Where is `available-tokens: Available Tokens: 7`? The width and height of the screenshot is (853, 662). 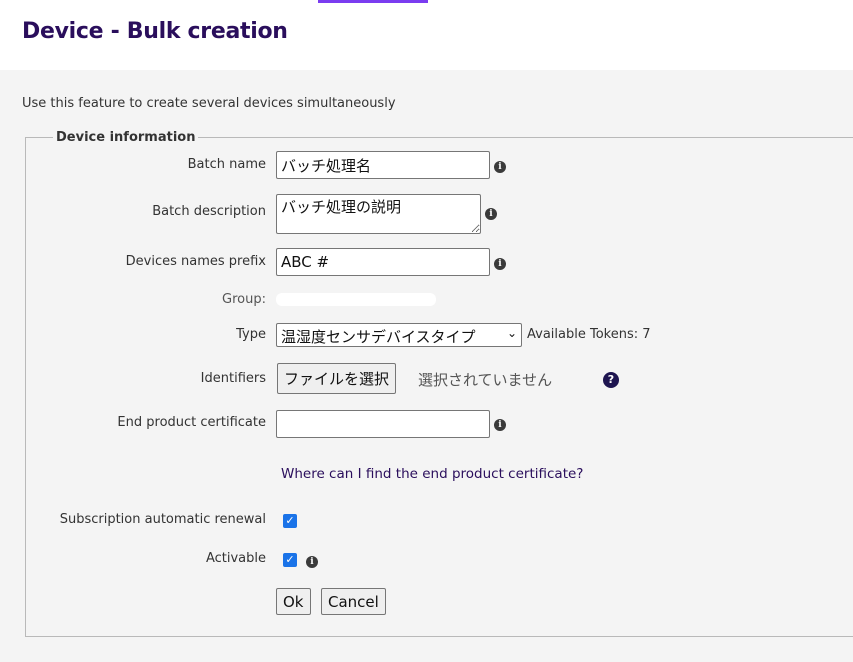
available-tokens: Available Tokens: 7 is located at coordinates (589, 334).